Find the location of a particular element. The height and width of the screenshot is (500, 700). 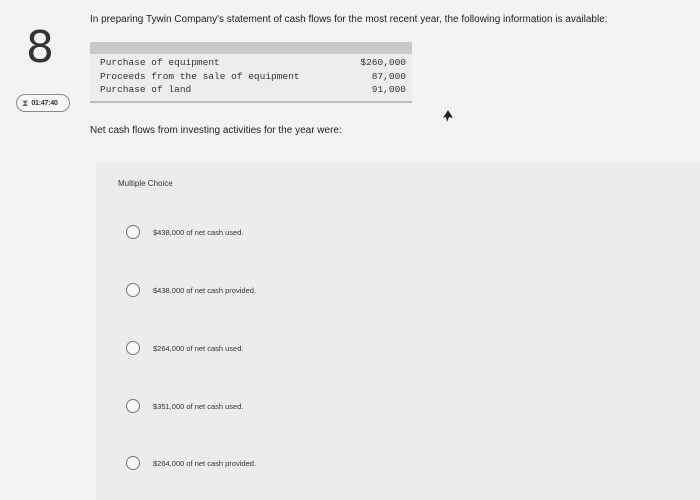

info-row: Purchase of equipment $260,000 is located at coordinates (253, 63).